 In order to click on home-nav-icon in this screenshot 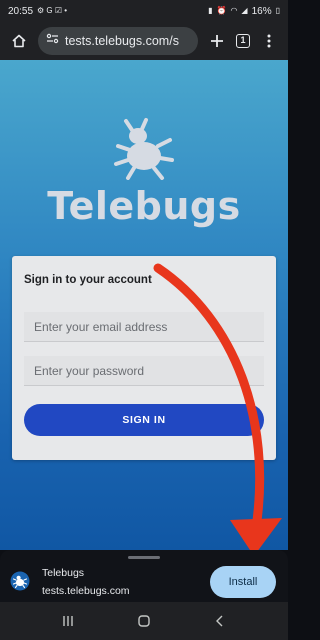, I will do `click(144, 621)`.